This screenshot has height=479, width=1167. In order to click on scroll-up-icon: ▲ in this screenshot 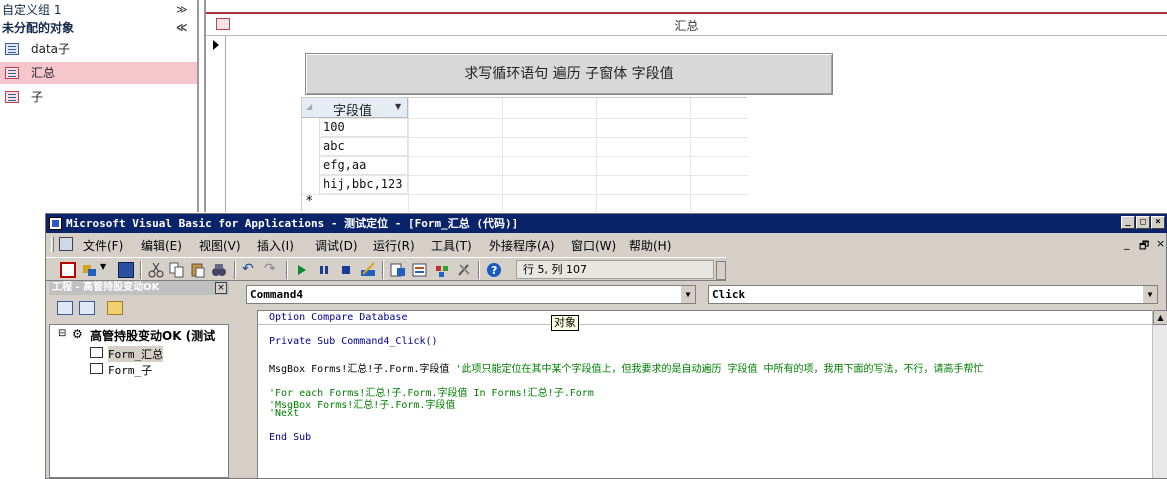, I will do `click(1160, 317)`.